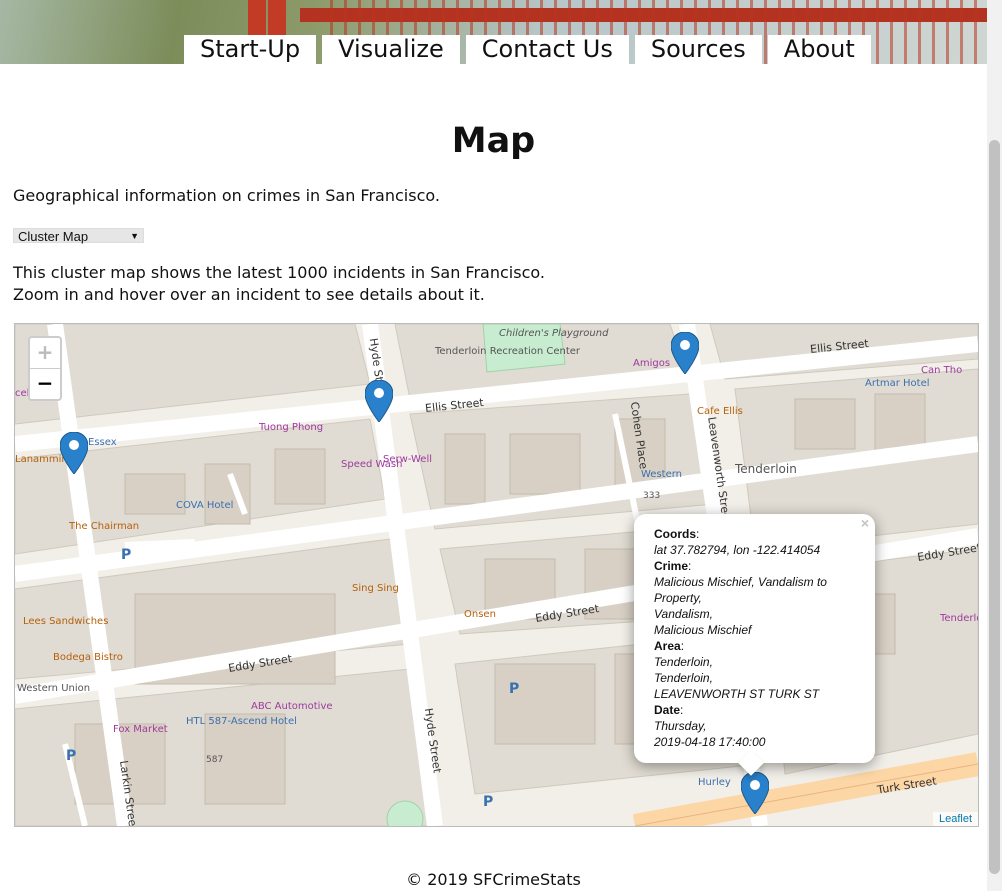 This screenshot has width=1002, height=891. I want to click on poi-label: COVA Hotel, so click(205, 505).